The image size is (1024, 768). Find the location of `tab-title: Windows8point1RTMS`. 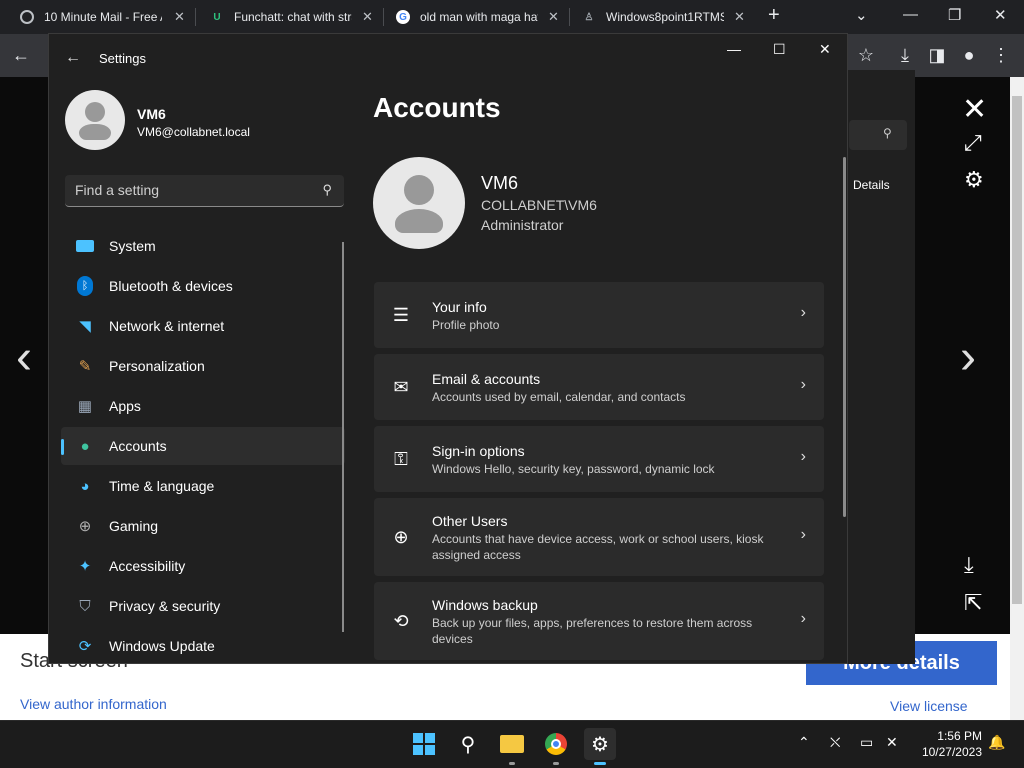

tab-title: Windows8point1RTMS is located at coordinates (665, 17).